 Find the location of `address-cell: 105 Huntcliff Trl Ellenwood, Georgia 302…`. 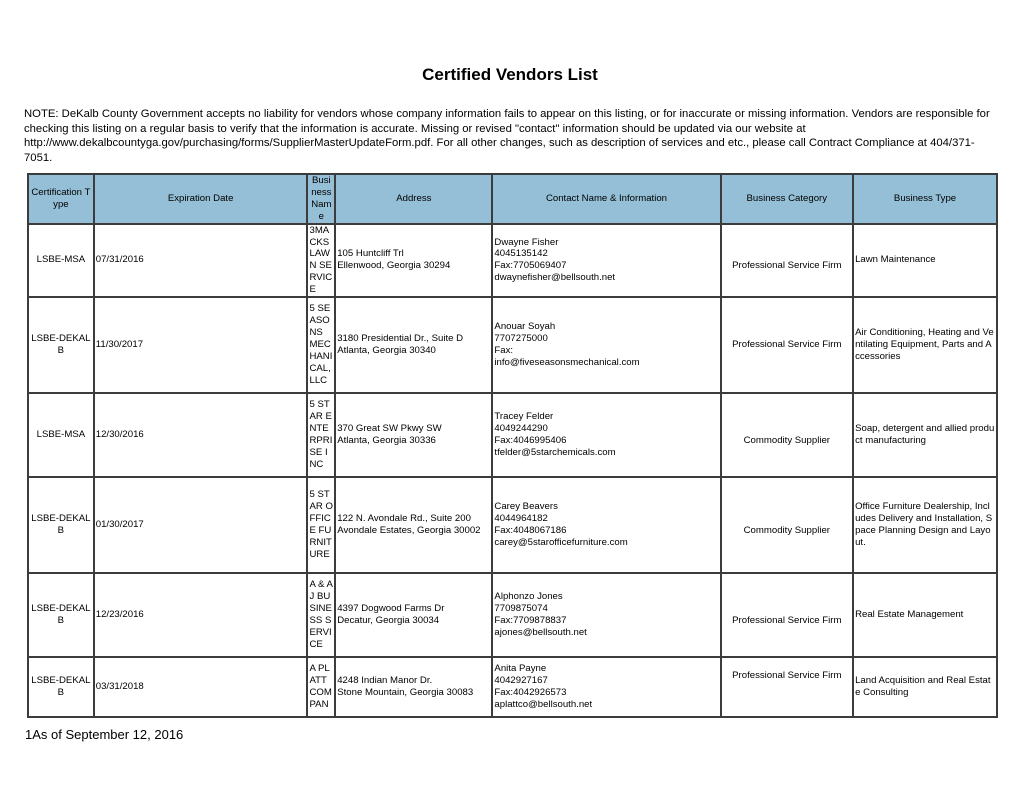

address-cell: 105 Huntcliff Trl Ellenwood, Georgia 302… is located at coordinates (414, 260).